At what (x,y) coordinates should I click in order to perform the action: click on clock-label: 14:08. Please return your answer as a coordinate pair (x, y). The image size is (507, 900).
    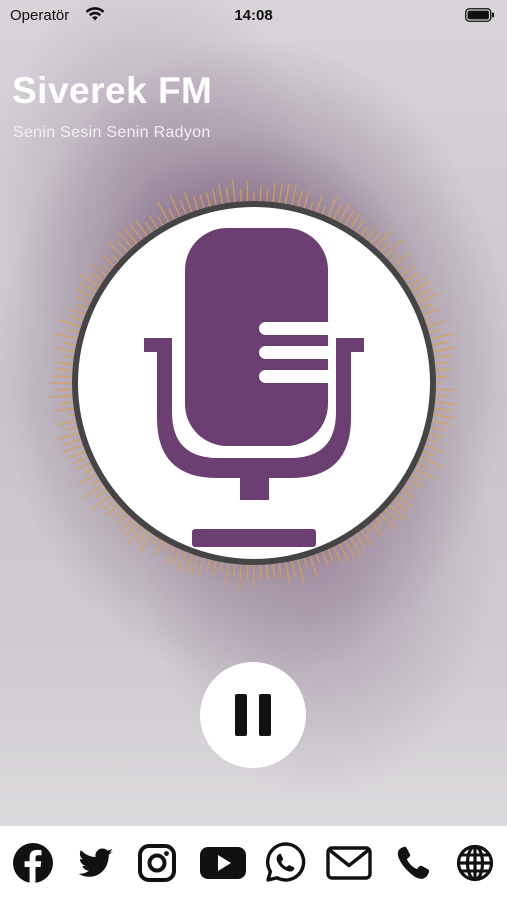
    Looking at the image, I should click on (253, 15).